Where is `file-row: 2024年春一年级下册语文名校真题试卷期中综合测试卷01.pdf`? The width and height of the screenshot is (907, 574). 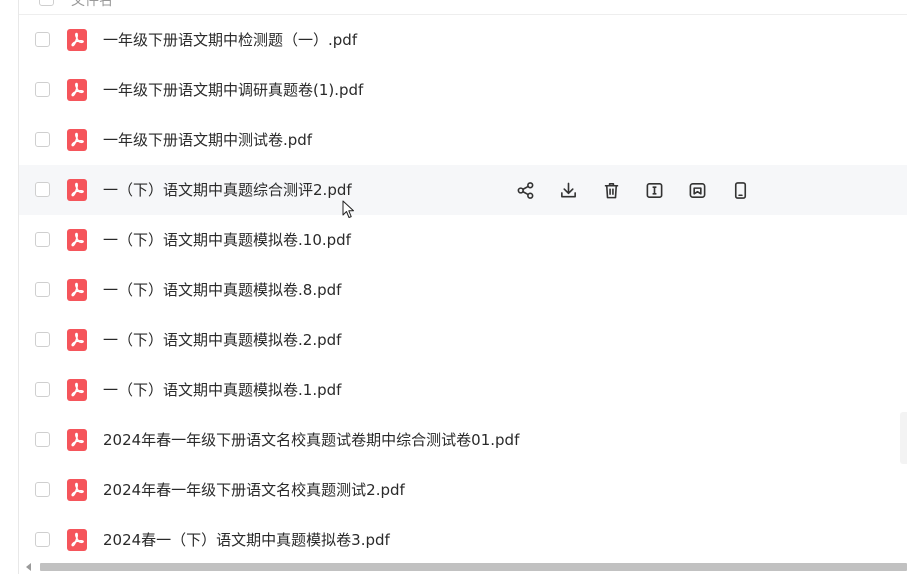
file-row: 2024年春一年级下册语文名校真题试卷期中综合测试卷01.pdf is located at coordinates (463, 440).